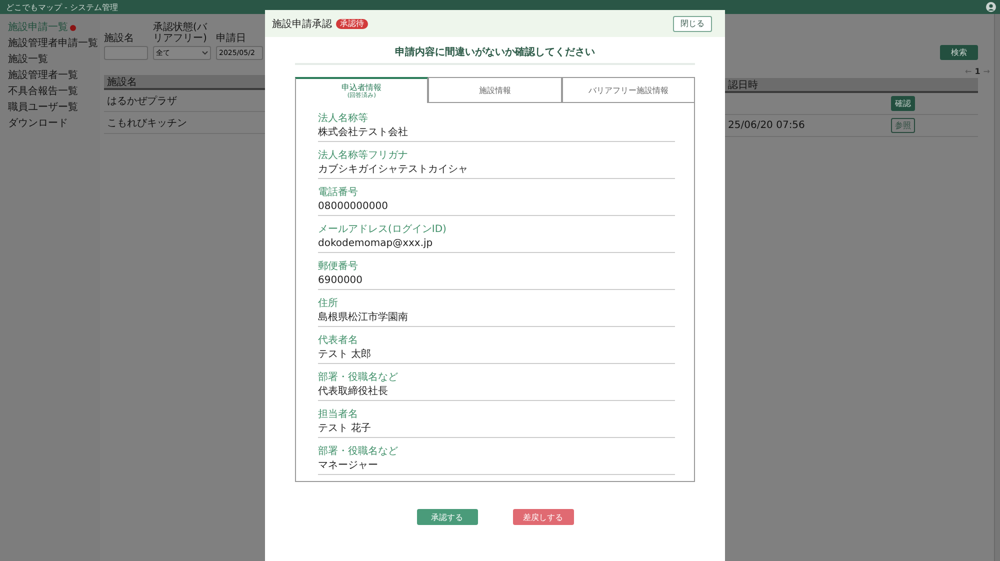 The width and height of the screenshot is (1000, 561). Describe the element at coordinates (376, 244) in the screenshot. I see `field-value: dokodemomap@xxx.jp` at that location.